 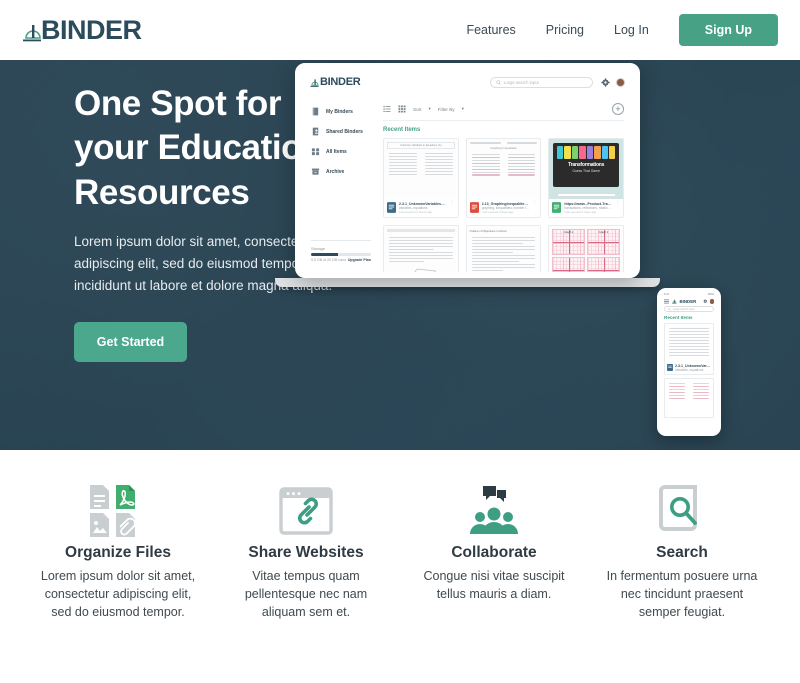 I want to click on item-date: Last opened 2 hours ago, so click(x=416, y=212).